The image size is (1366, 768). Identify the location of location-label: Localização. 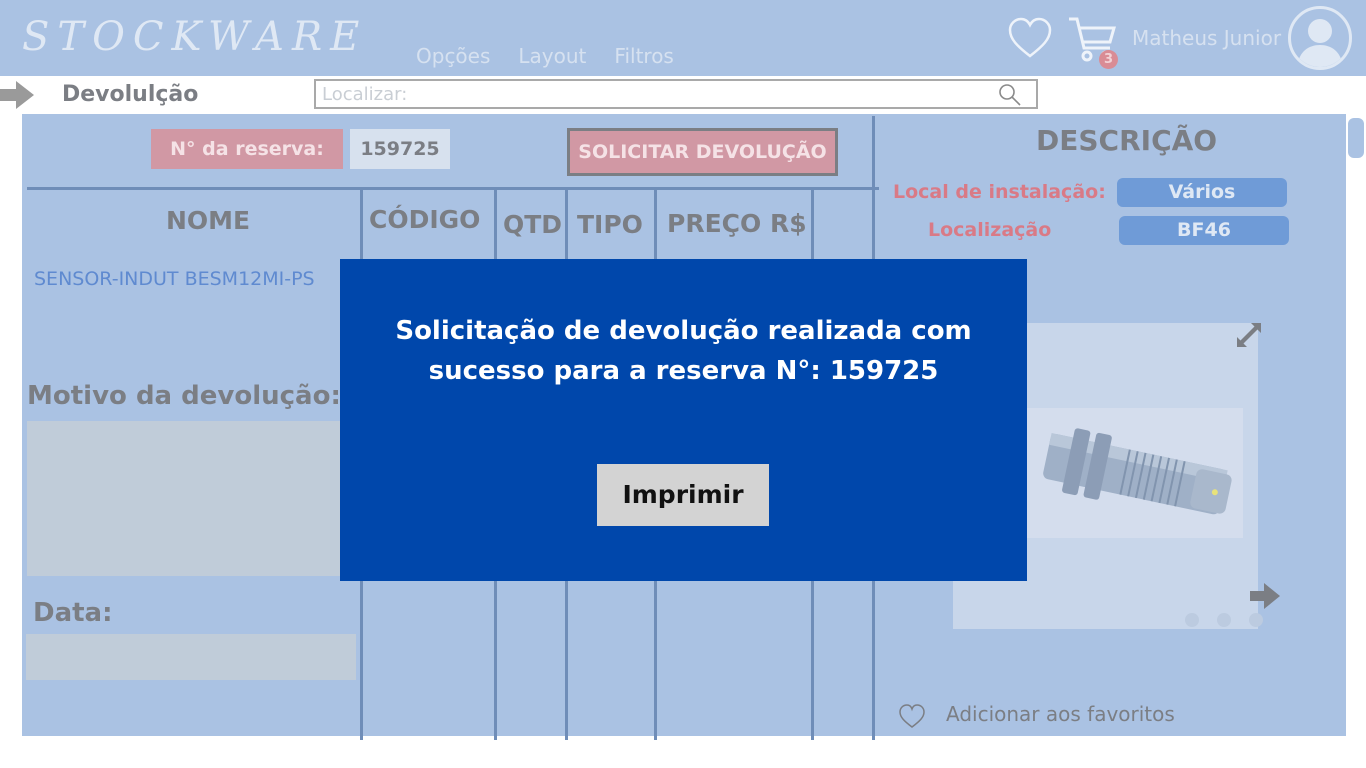
(990, 230).